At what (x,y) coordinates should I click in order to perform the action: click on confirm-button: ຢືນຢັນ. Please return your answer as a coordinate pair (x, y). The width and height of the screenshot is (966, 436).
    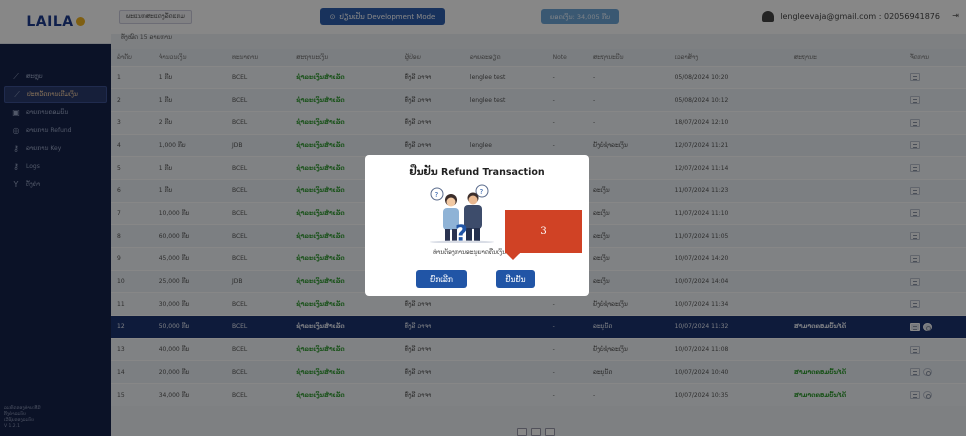
    Looking at the image, I should click on (515, 279).